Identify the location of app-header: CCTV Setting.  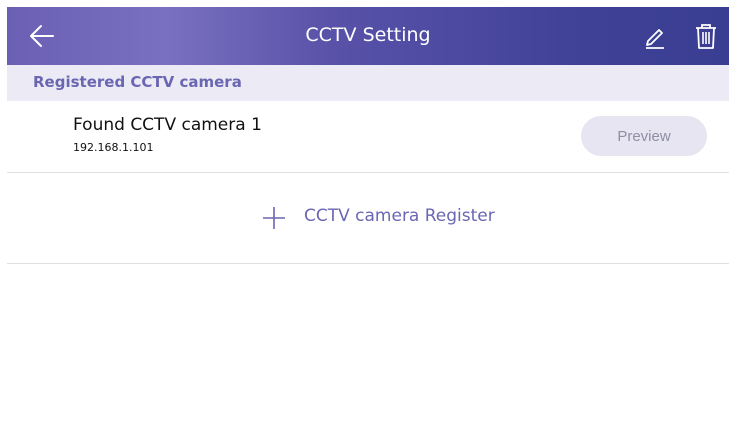
(368, 36).